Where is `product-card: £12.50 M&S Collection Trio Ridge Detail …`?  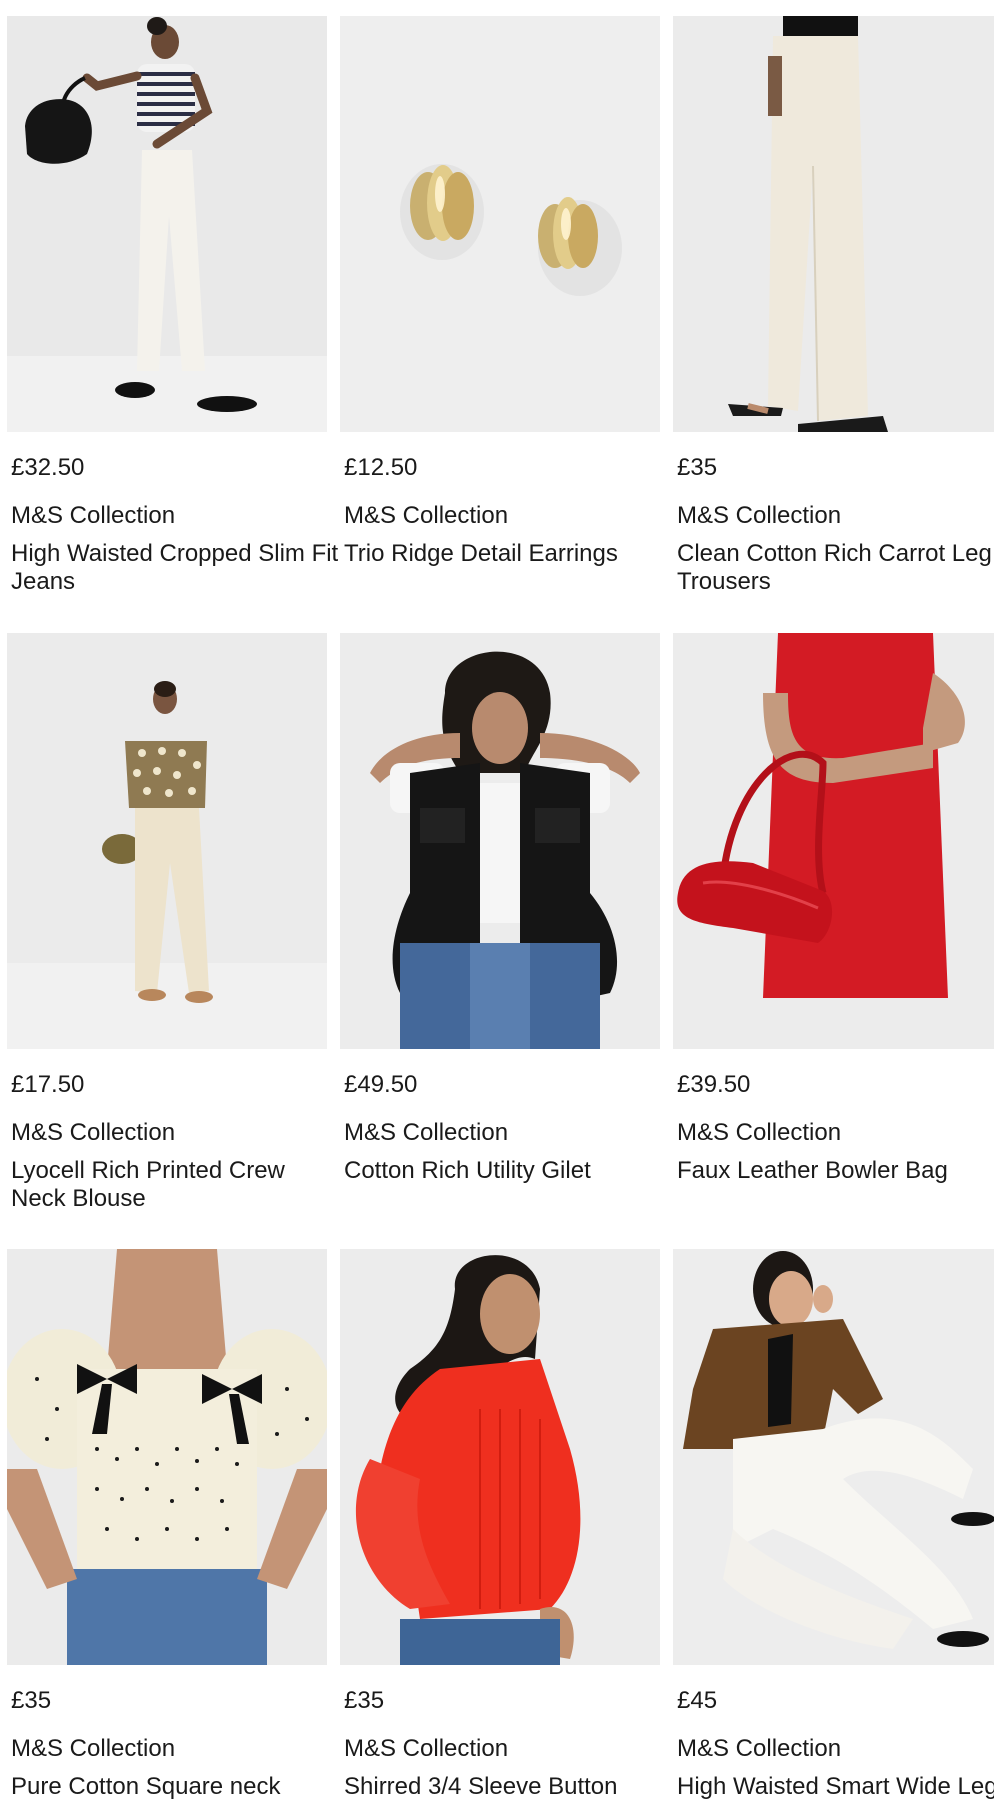
product-card: £12.50 M&S Collection Trio Ridge Detail … is located at coordinates (500, 292).